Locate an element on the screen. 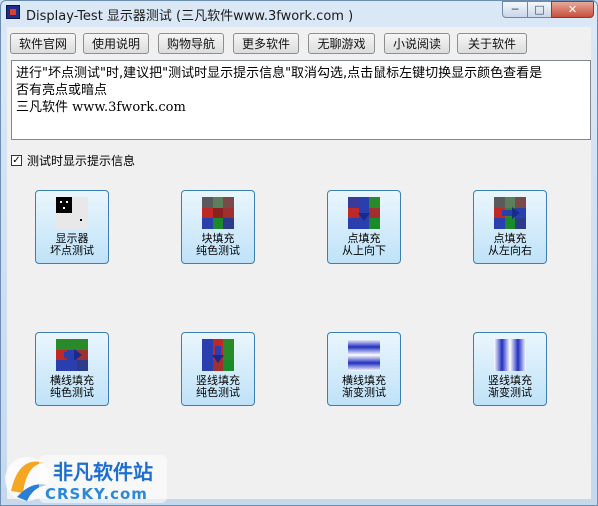 Image resolution: width=598 pixels, height=506 pixels. block-fill-test-button: 块填充 纯色测试 is located at coordinates (218, 227).